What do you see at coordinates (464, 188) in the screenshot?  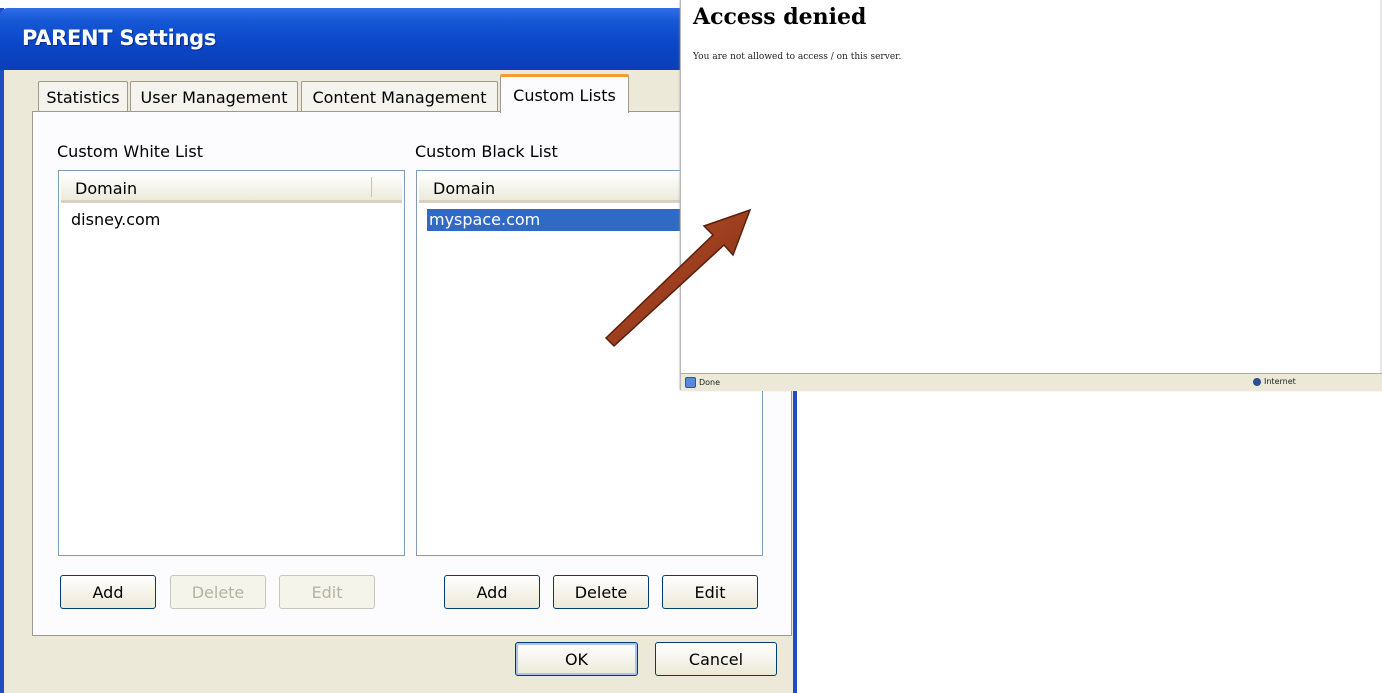 I see `black-list-domain-column: Domain` at bounding box center [464, 188].